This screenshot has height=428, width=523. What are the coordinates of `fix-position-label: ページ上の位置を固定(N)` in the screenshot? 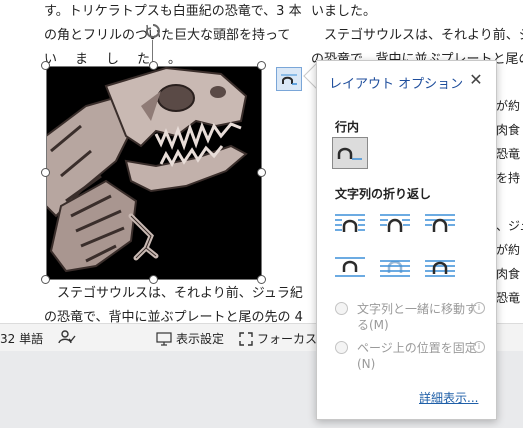 It's located at (417, 356).